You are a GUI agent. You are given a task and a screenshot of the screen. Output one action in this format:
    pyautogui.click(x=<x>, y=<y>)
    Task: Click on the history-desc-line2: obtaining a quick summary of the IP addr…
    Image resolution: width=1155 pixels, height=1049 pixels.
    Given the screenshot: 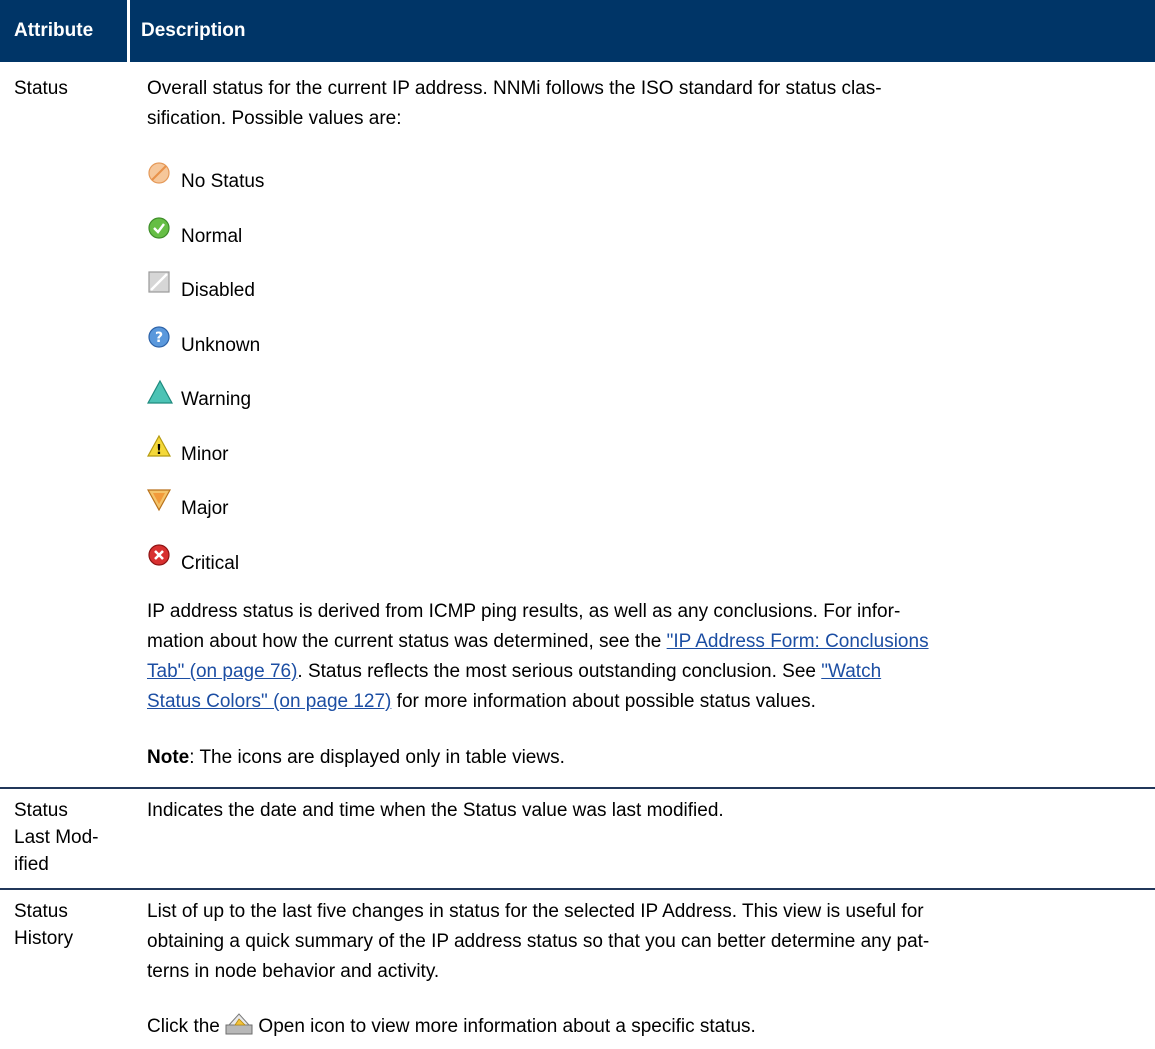 What is the action you would take?
    pyautogui.click(x=538, y=941)
    